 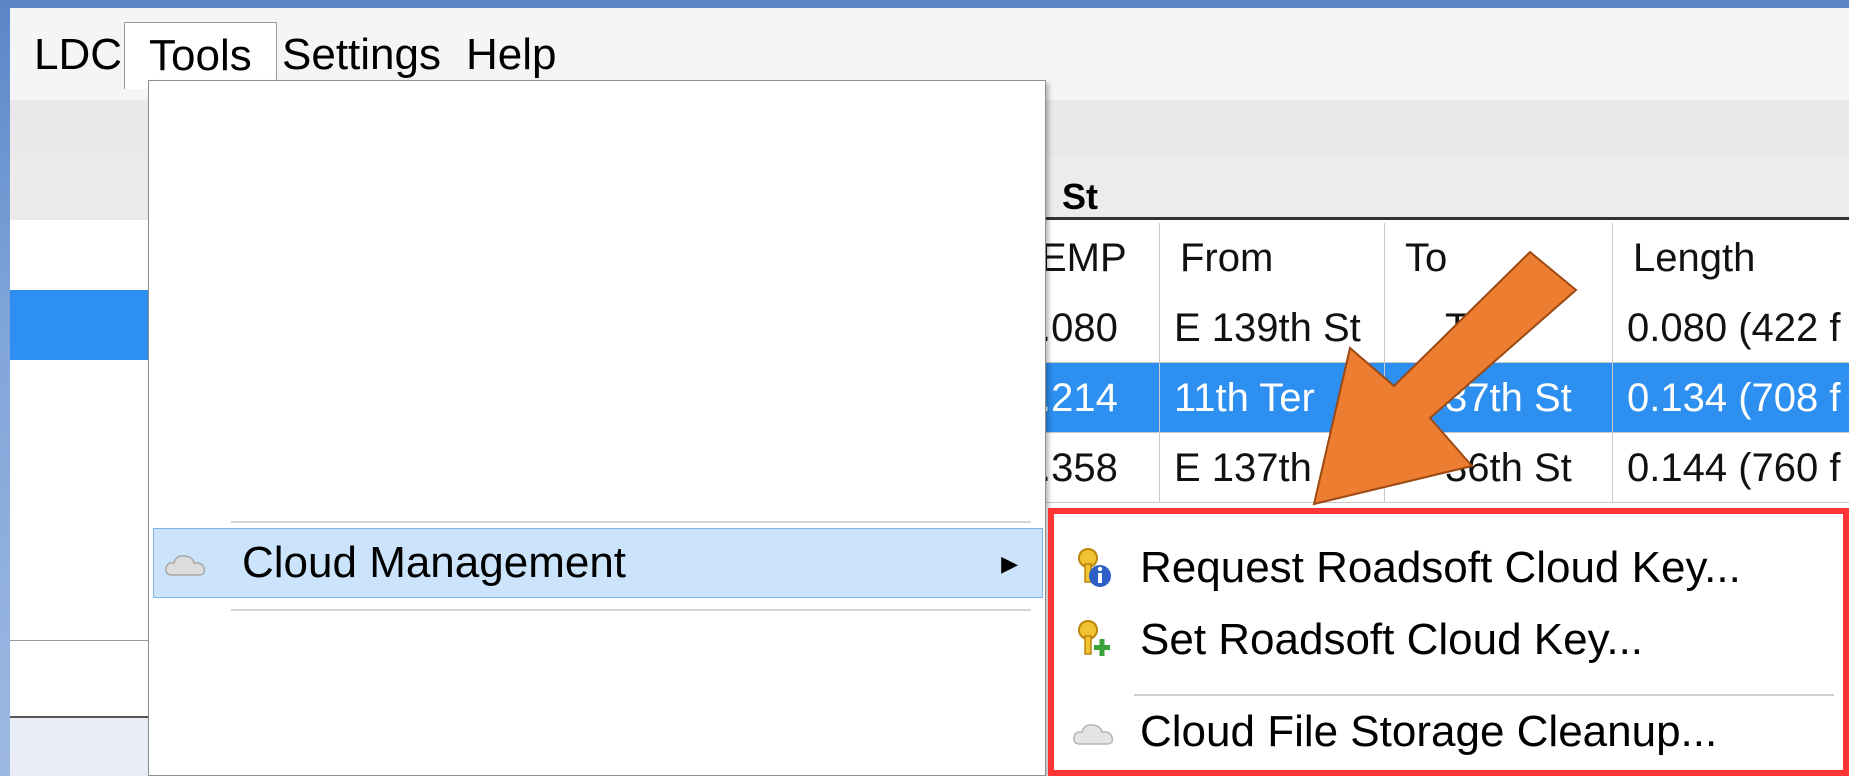 I want to click on menu-tools: Tools, so click(x=200, y=55).